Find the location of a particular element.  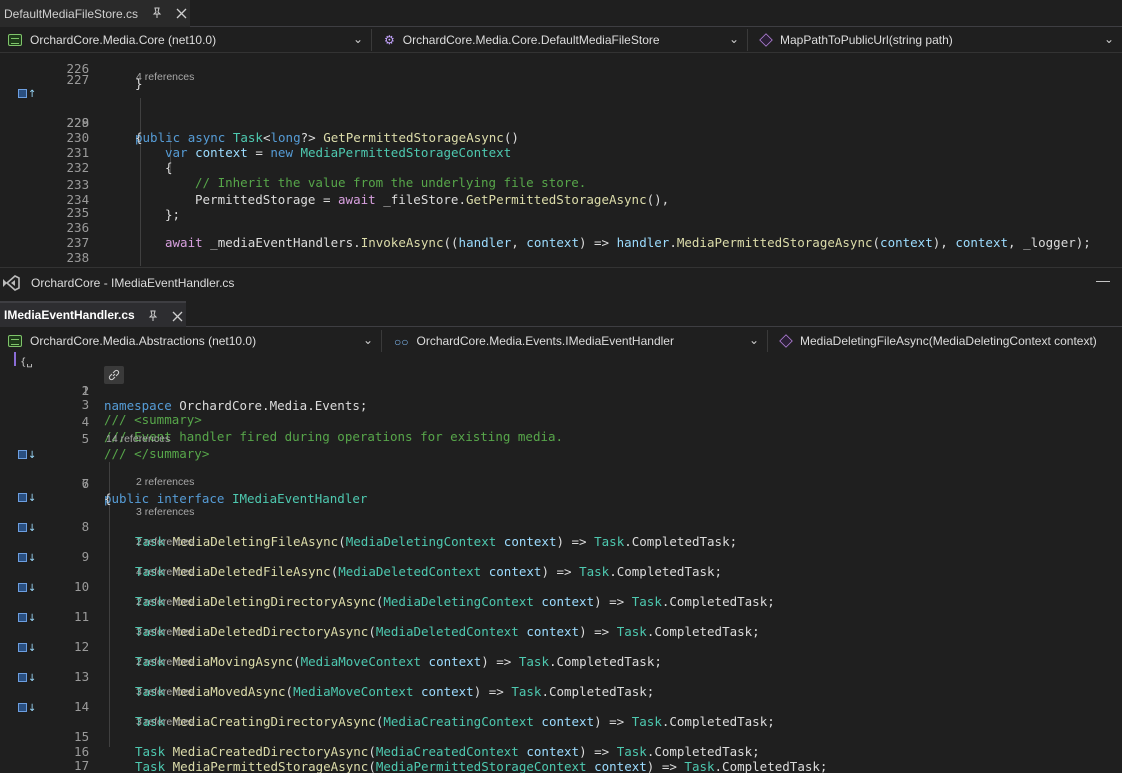

floating-window-titlebar: OrchardCore - IMediaEventHandler.cs — is located at coordinates (561, 282).